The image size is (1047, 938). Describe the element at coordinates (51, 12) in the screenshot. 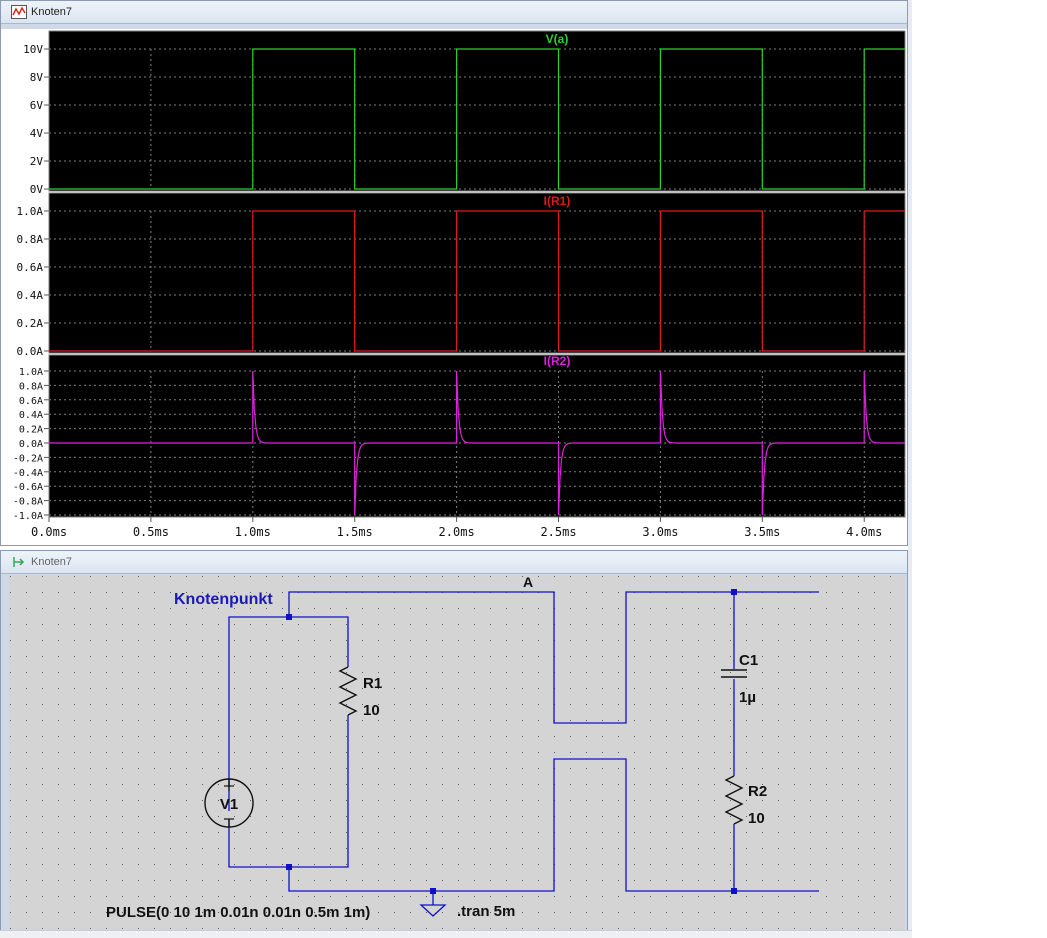

I see `waveform-window-title: Knoten7` at that location.